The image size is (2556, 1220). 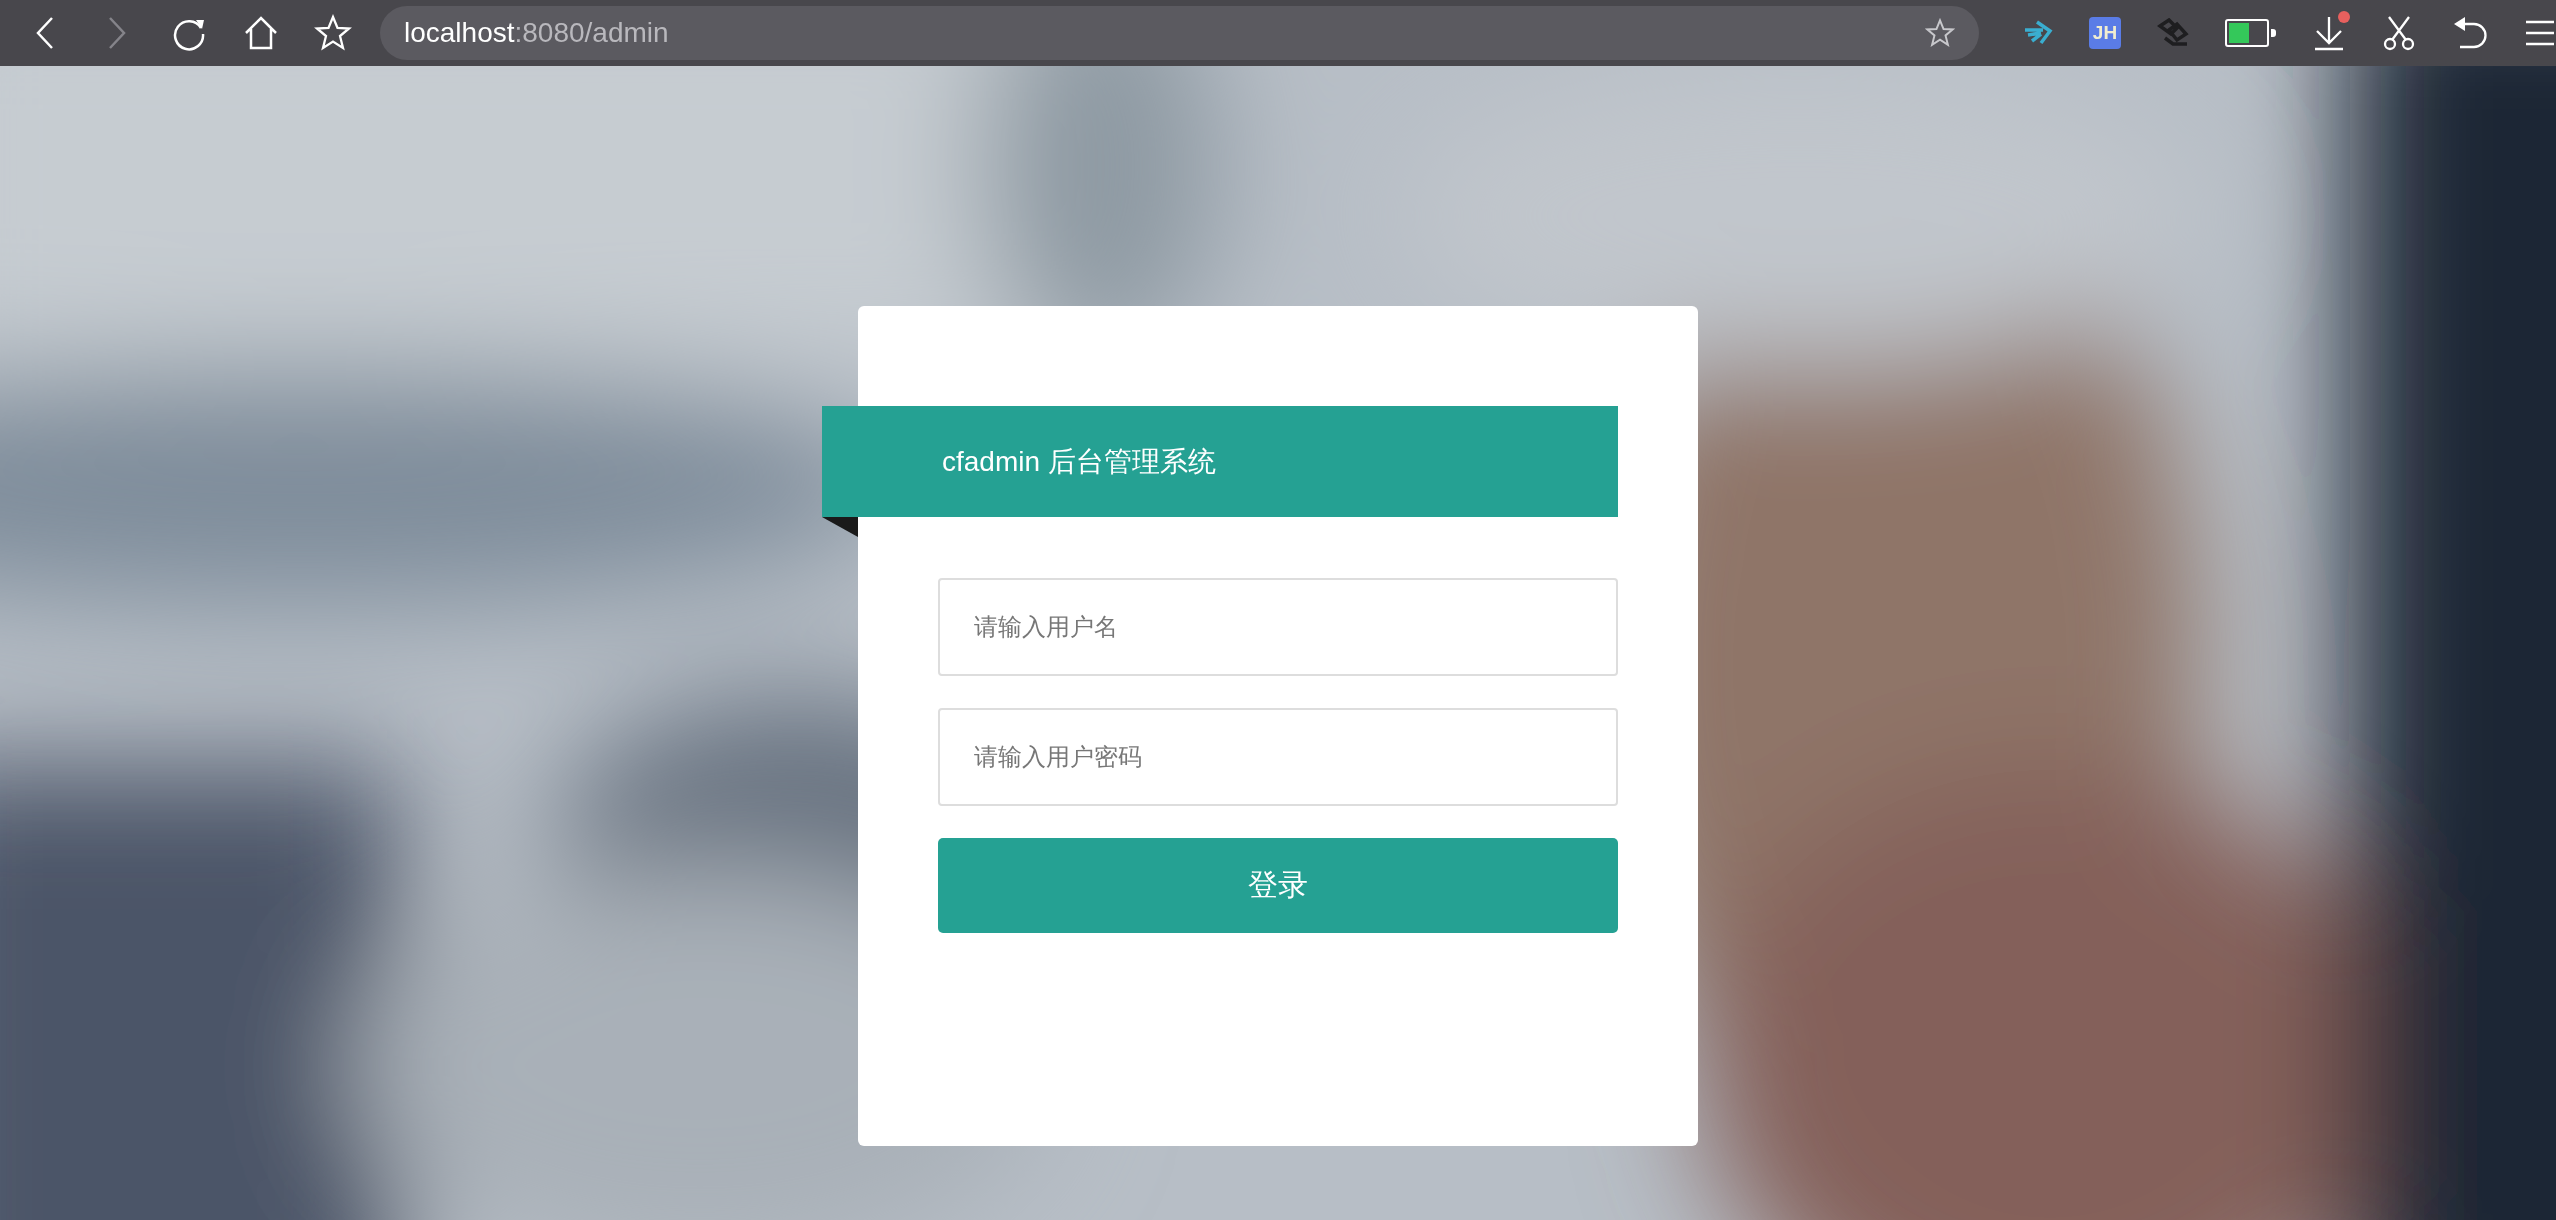 What do you see at coordinates (2540, 33) in the screenshot?
I see `menu-icon` at bounding box center [2540, 33].